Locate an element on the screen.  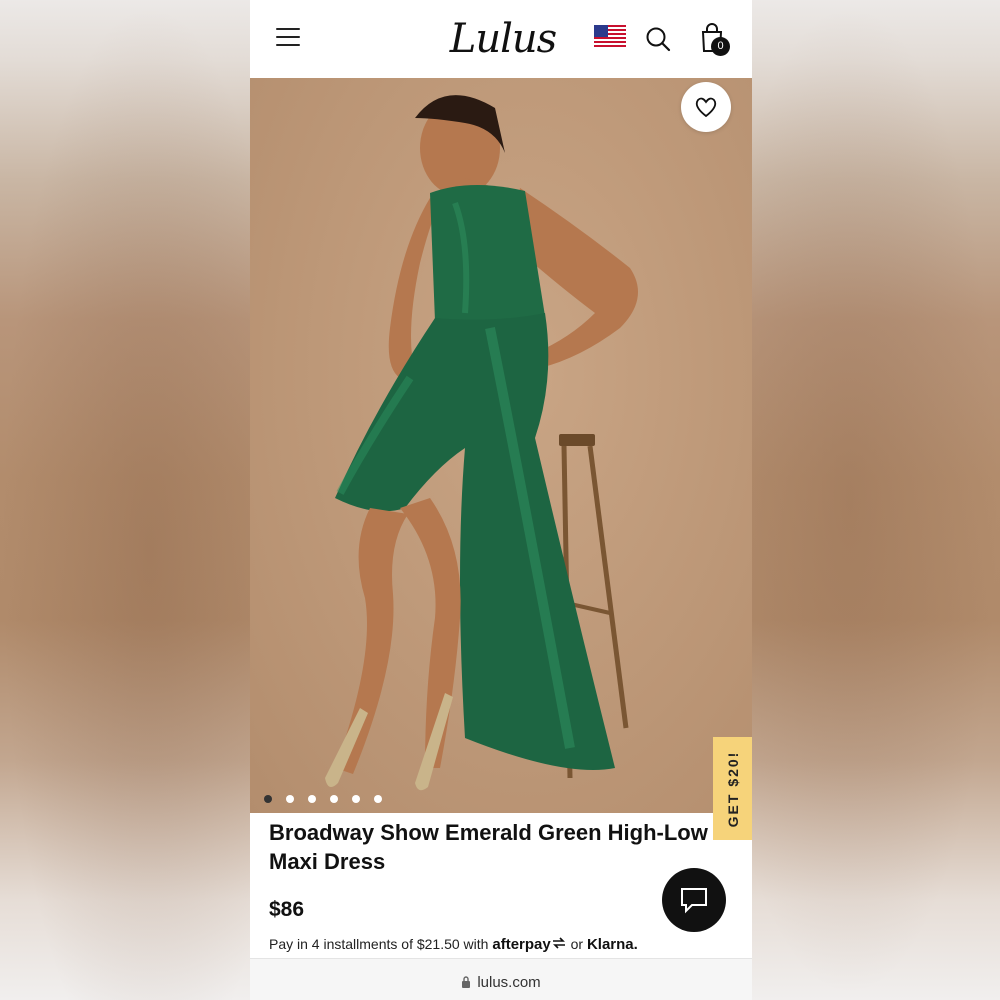
carousel-dots is located at coordinates (330, 796).